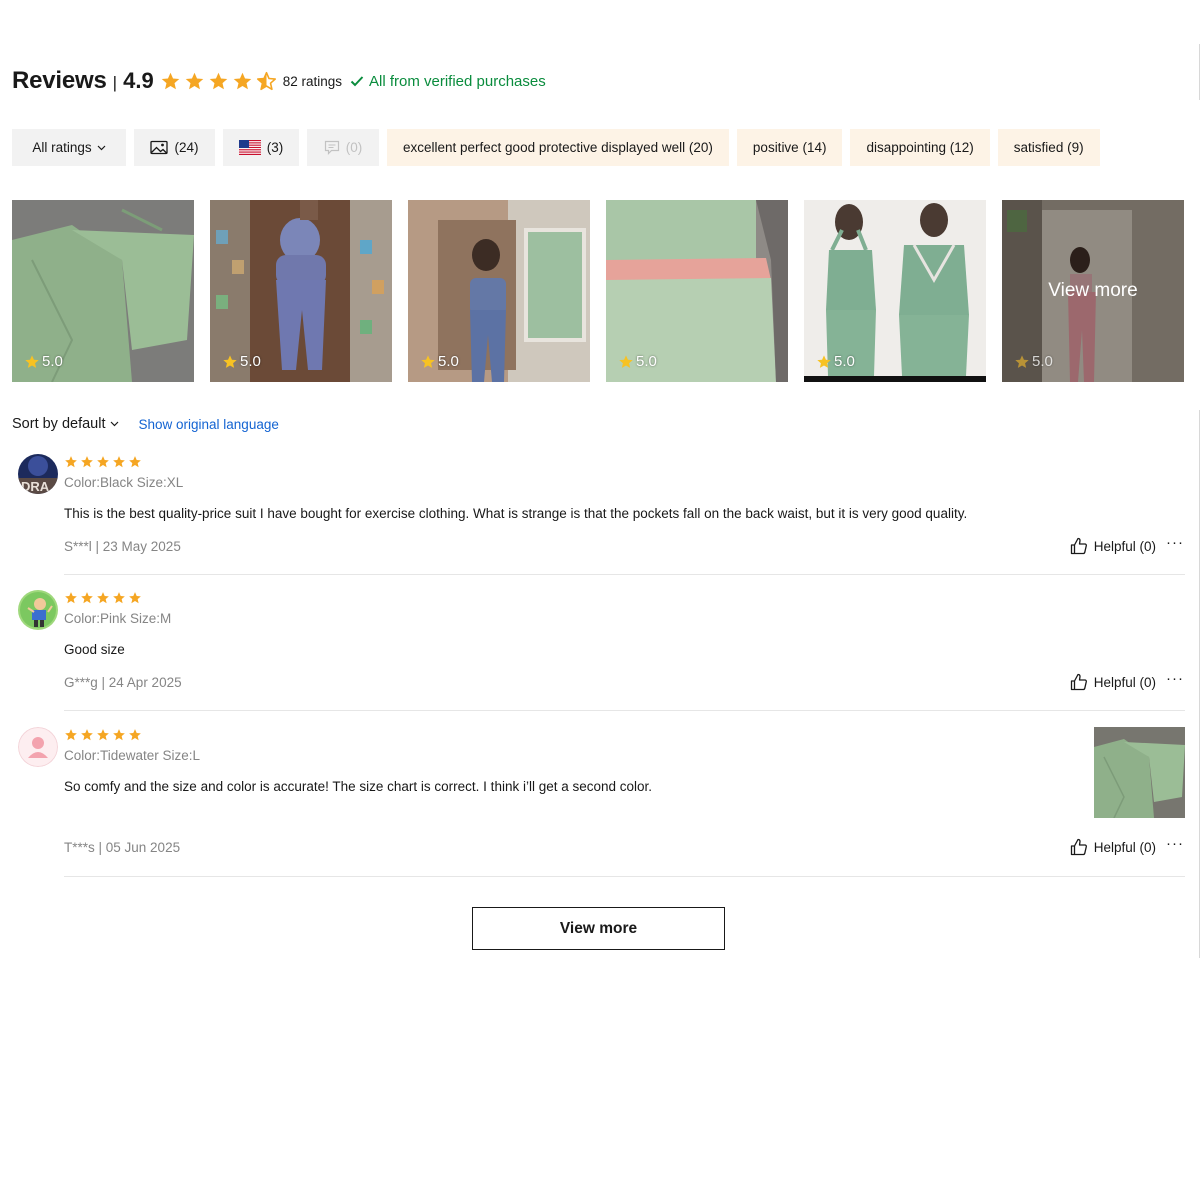  I want to click on view-more-photos-label: View more, so click(1093, 290).